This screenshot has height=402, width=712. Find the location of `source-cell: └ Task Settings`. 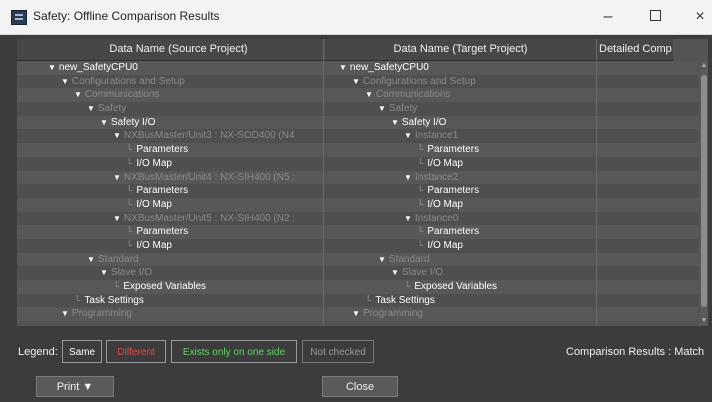

source-cell: └ Task Settings is located at coordinates (198, 301).